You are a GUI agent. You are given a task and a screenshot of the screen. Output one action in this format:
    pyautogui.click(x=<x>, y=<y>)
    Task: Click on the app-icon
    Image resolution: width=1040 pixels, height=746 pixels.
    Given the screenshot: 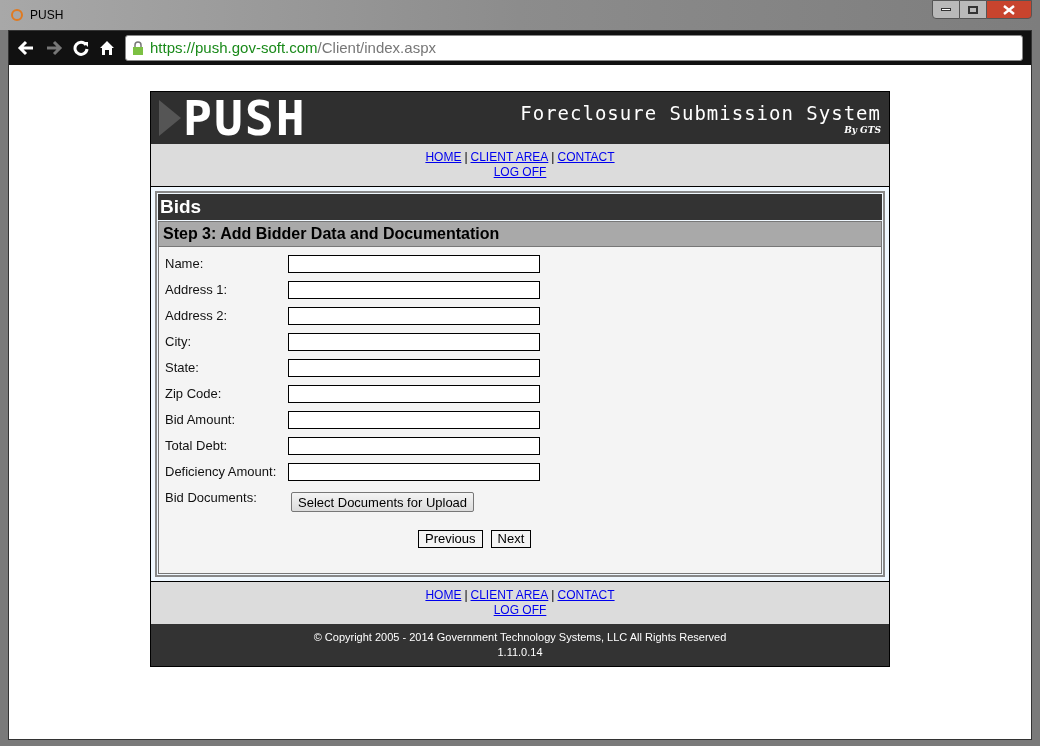 What is the action you would take?
    pyautogui.click(x=17, y=15)
    